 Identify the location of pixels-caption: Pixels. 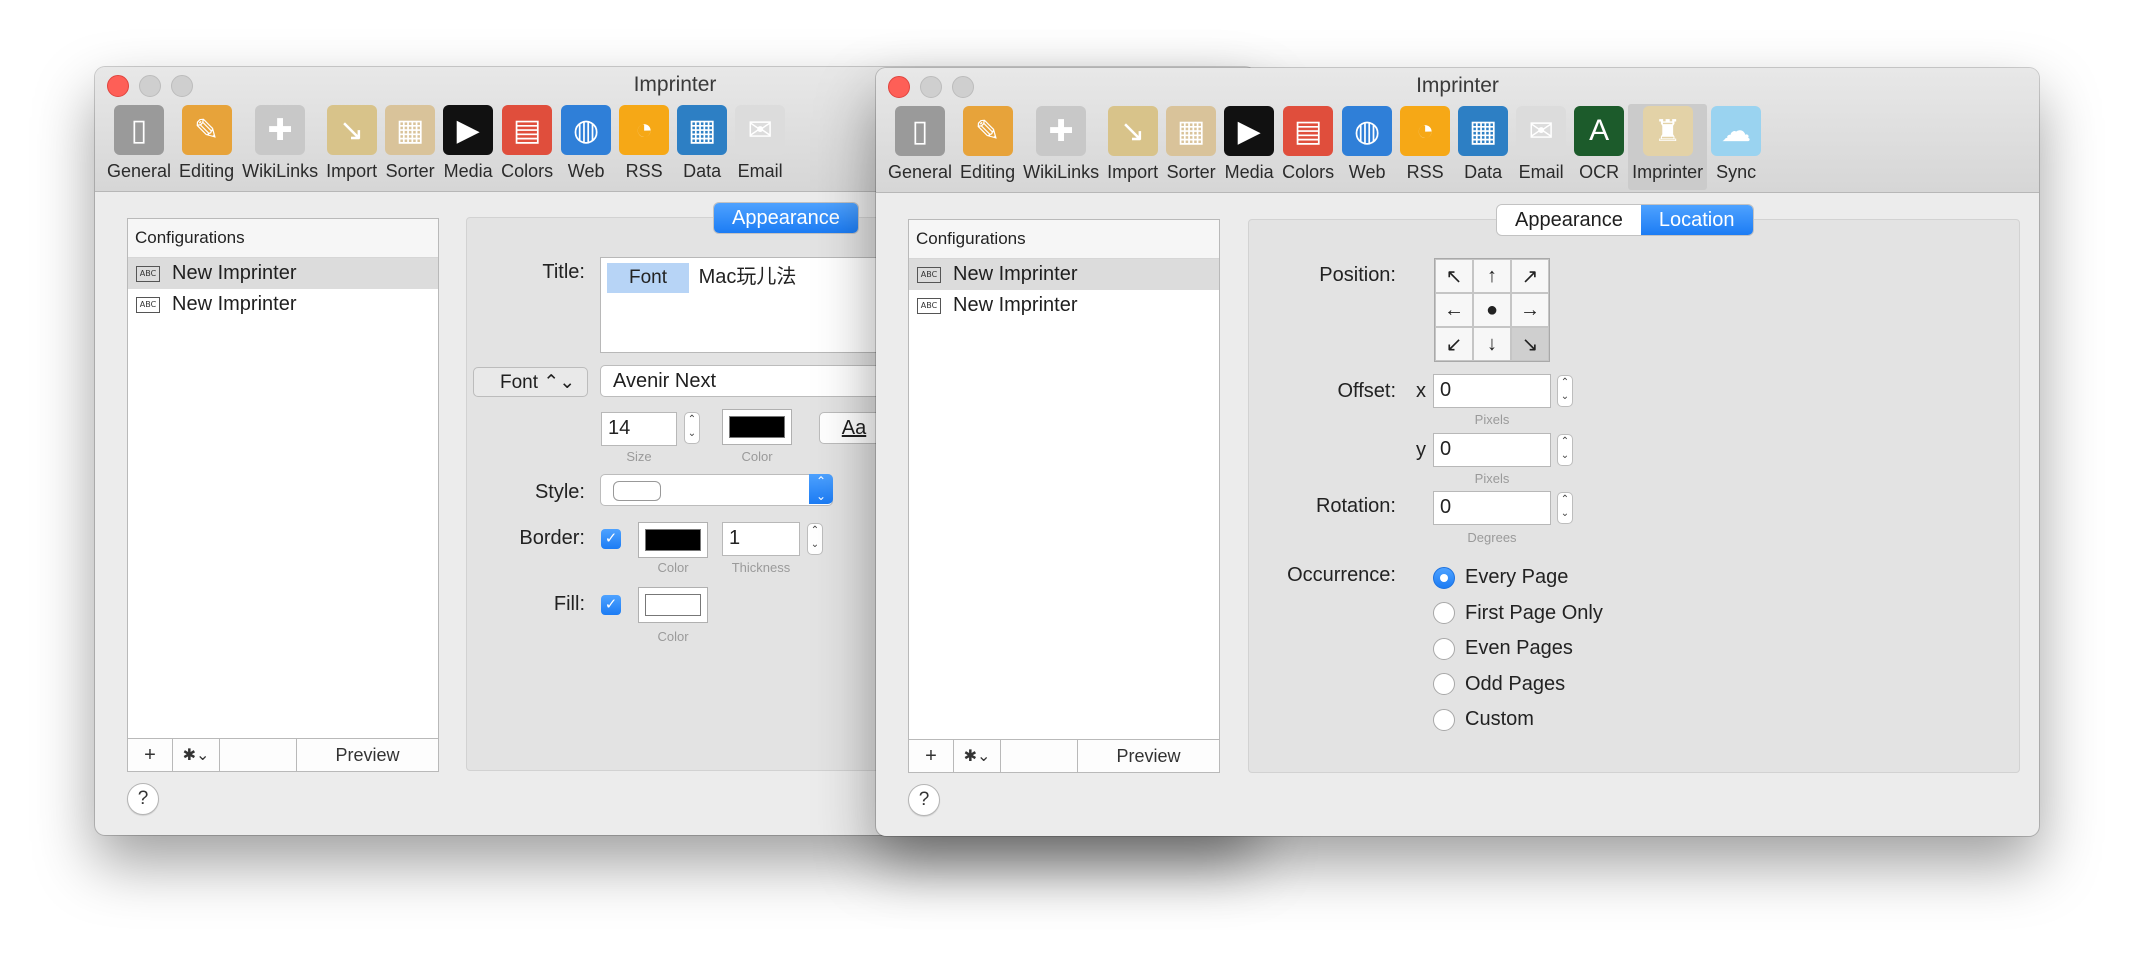
(1492, 419).